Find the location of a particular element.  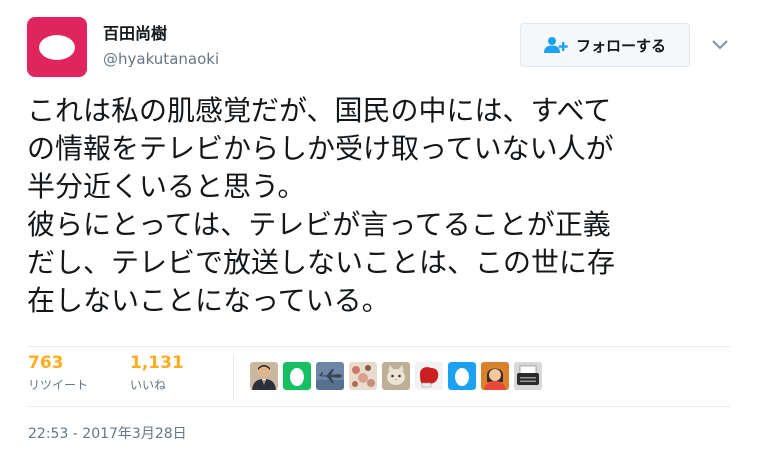

tweet-line: 半分近くいると思う。 is located at coordinates (166, 186).